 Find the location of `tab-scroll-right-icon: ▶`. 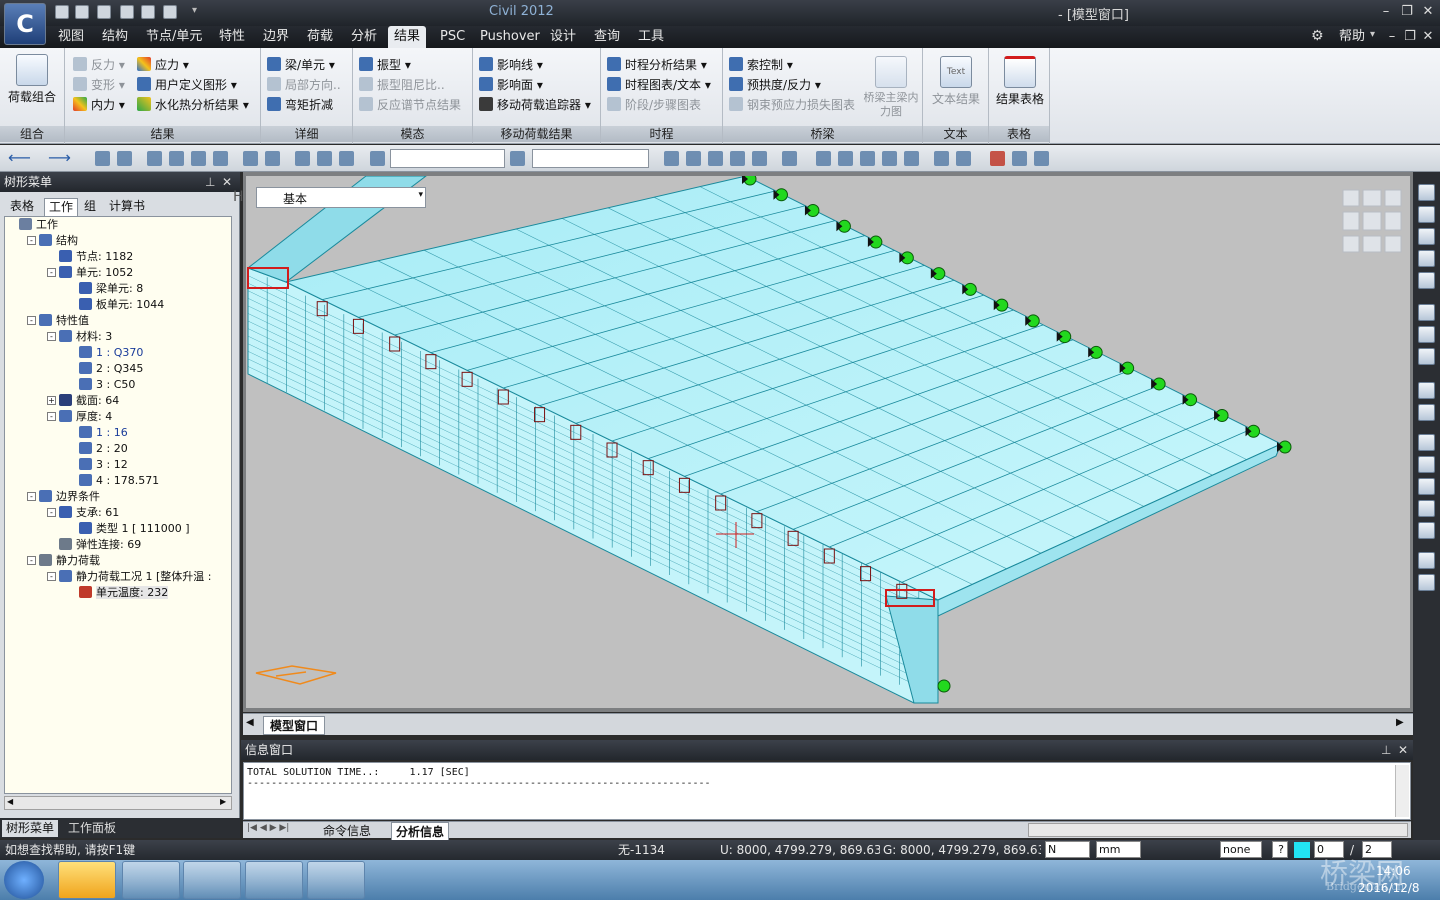

tab-scroll-right-icon: ▶ is located at coordinates (1400, 722).